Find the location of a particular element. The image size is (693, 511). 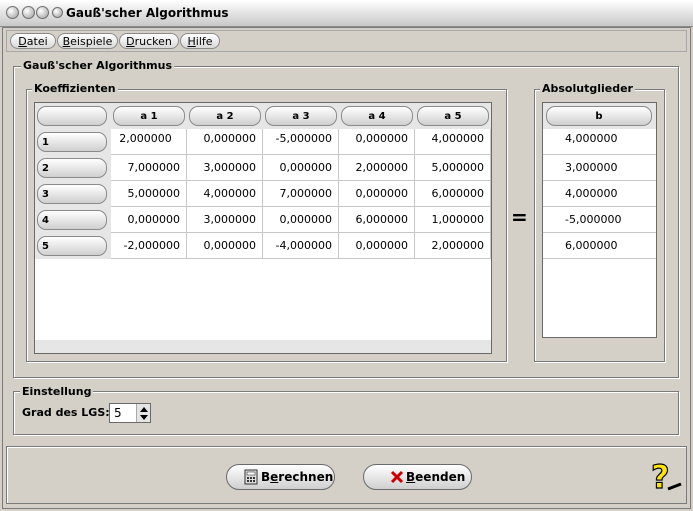

minimize-window-icon is located at coordinates (28, 12).